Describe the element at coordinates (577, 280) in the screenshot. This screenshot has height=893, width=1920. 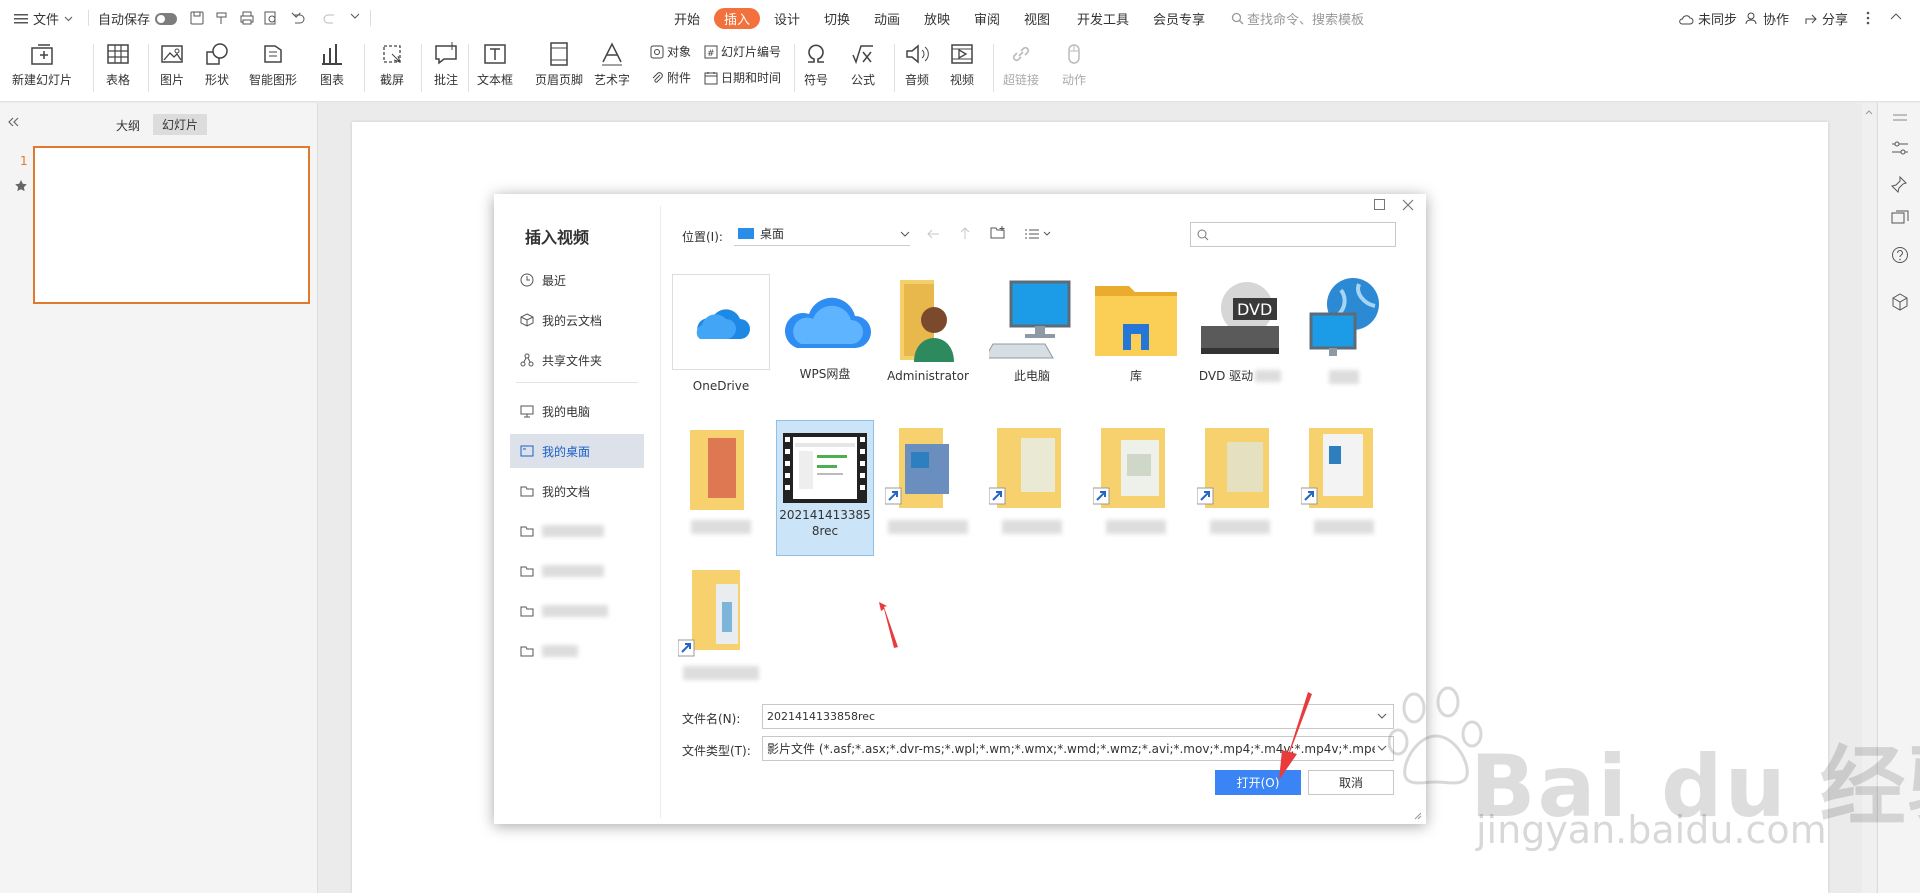
I see `sidebar-item-recent: 最近` at that location.